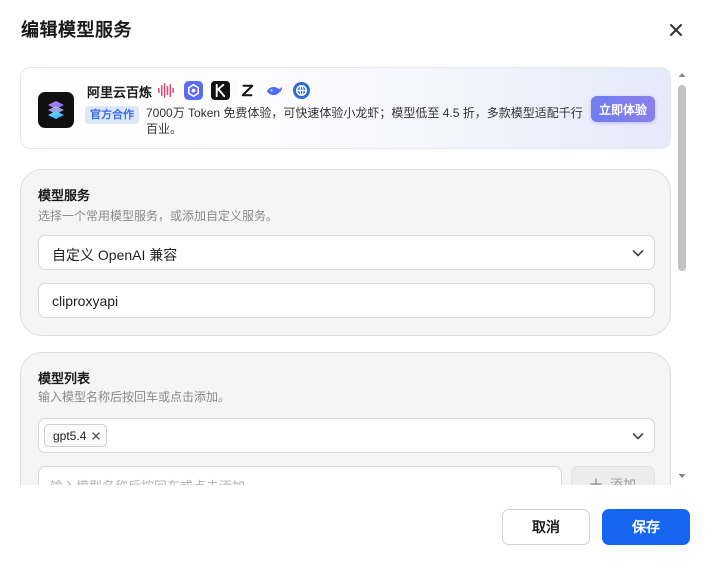  Describe the element at coordinates (158, 216) in the screenshot. I see `model-service-subtitle: 选择一个常用模型服务，或添加自定义服务。` at that location.